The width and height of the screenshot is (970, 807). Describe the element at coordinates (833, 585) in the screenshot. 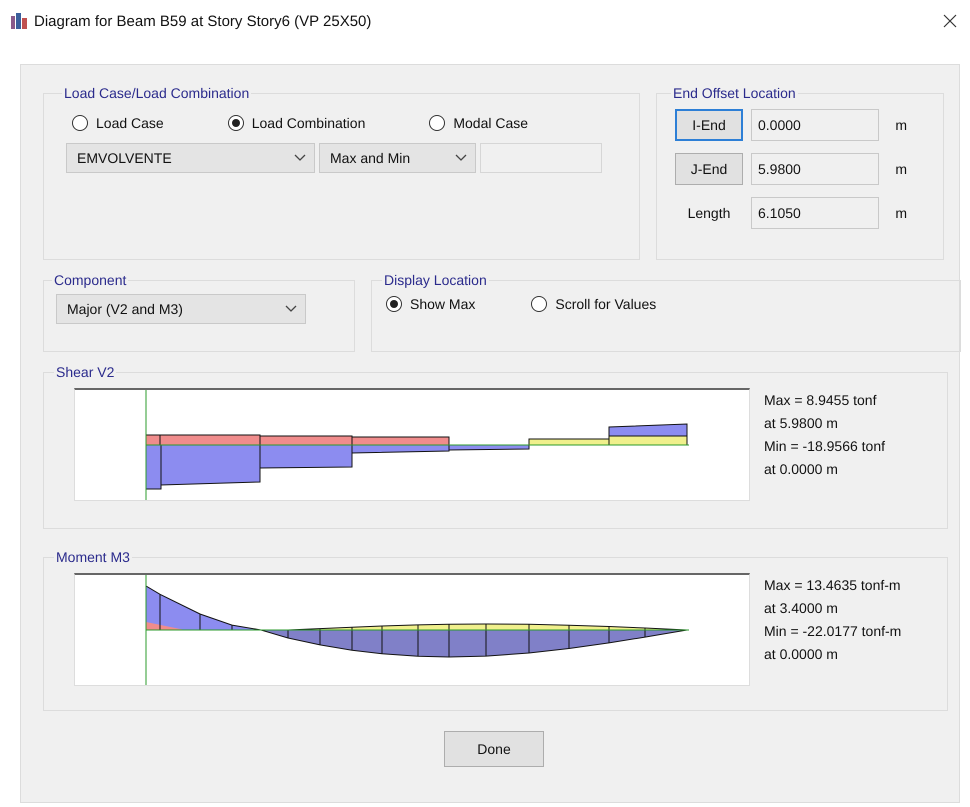

I see `result-text: Max = 13.4635 tonf-m` at that location.